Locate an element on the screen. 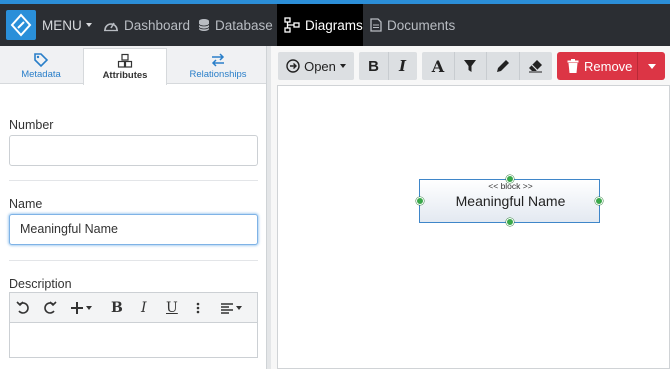 Image resolution: width=670 pixels, height=369 pixels. app-logo is located at coordinates (21, 25).